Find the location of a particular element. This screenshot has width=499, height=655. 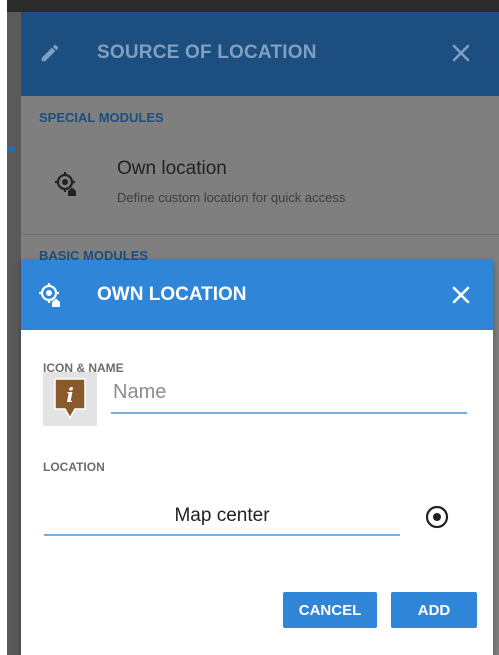

info-poi-icon: i is located at coordinates (70, 399).